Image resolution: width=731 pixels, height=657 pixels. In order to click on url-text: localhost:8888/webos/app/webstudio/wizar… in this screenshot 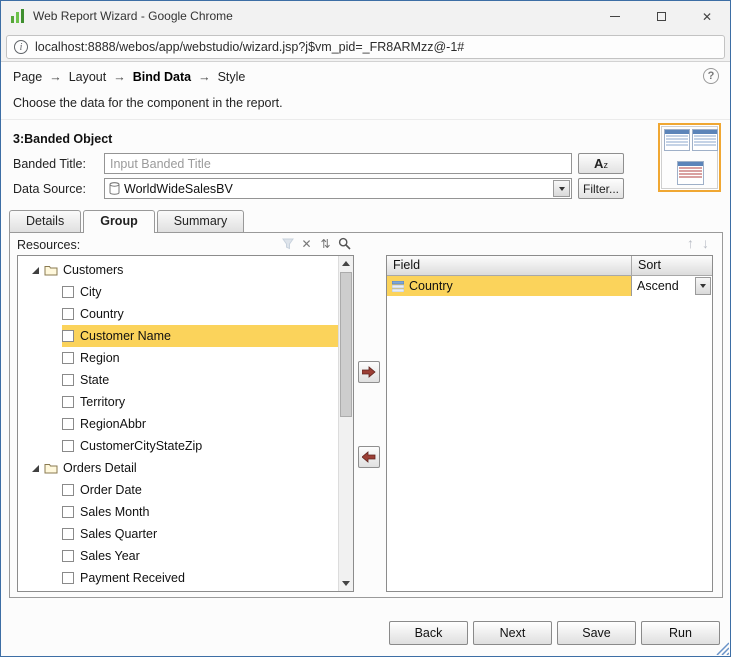, I will do `click(249, 47)`.